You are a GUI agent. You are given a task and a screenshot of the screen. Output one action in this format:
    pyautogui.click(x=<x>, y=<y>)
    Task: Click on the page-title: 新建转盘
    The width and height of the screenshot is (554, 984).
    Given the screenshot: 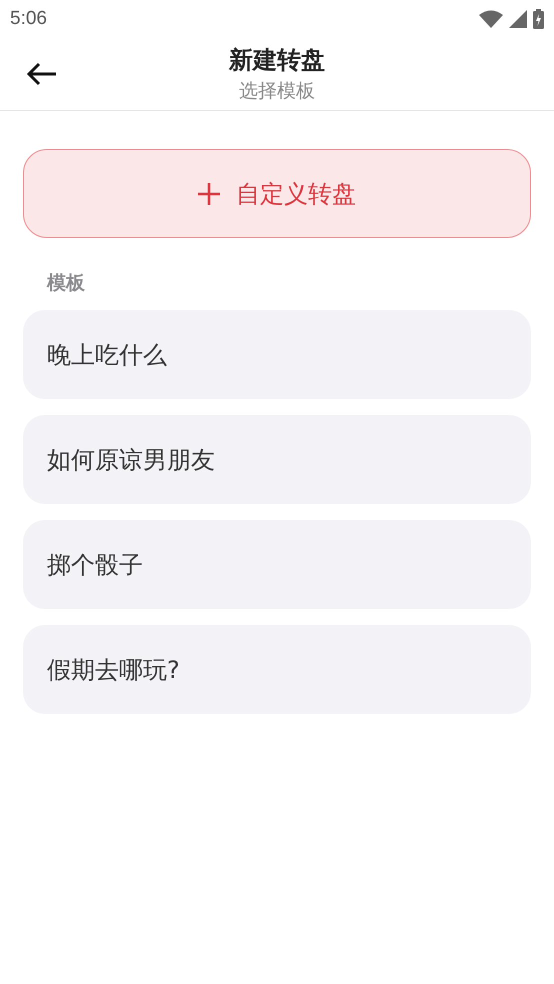 What is the action you would take?
    pyautogui.click(x=277, y=60)
    